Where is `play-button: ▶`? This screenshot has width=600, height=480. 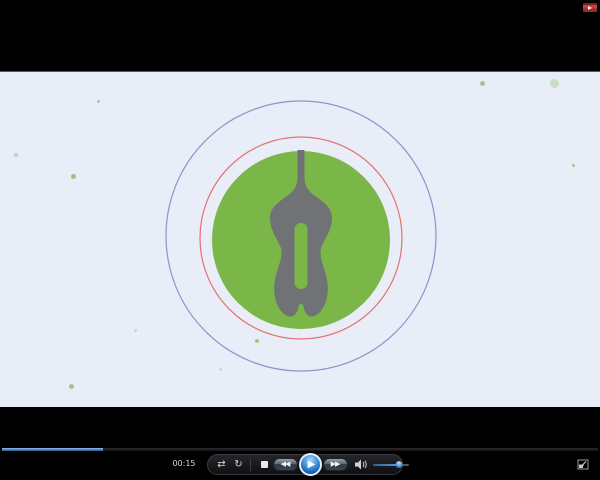 play-button: ▶ is located at coordinates (310, 464).